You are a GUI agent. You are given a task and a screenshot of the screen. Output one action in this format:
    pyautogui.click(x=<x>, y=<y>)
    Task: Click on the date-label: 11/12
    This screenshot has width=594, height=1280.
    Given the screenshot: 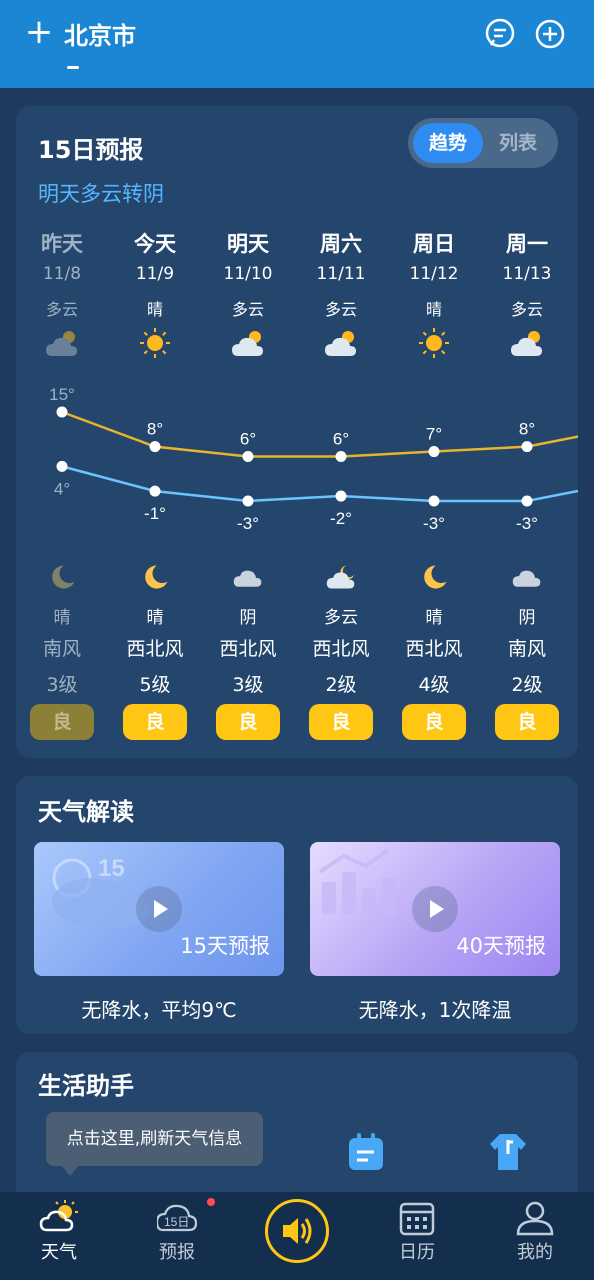 What is the action you would take?
    pyautogui.click(x=434, y=274)
    